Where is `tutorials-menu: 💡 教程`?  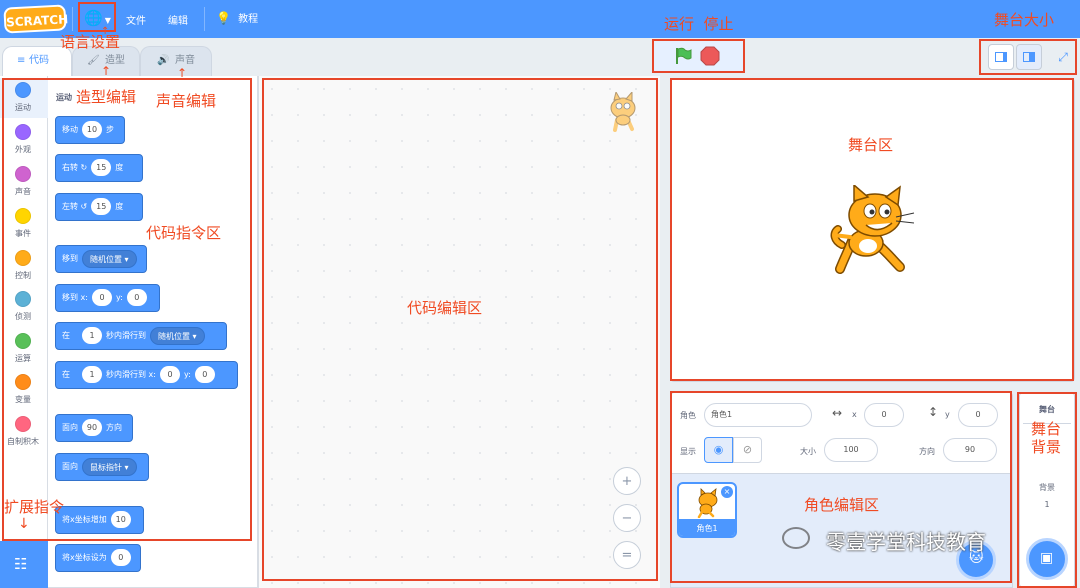
tutorials-menu: 💡 教程 is located at coordinates (237, 17).